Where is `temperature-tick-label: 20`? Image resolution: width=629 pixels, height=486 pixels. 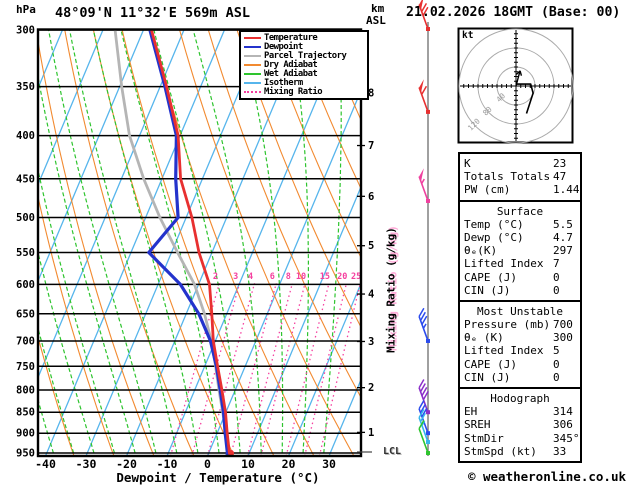
temperature-tick-label: 20 is located at coordinates (289, 464).